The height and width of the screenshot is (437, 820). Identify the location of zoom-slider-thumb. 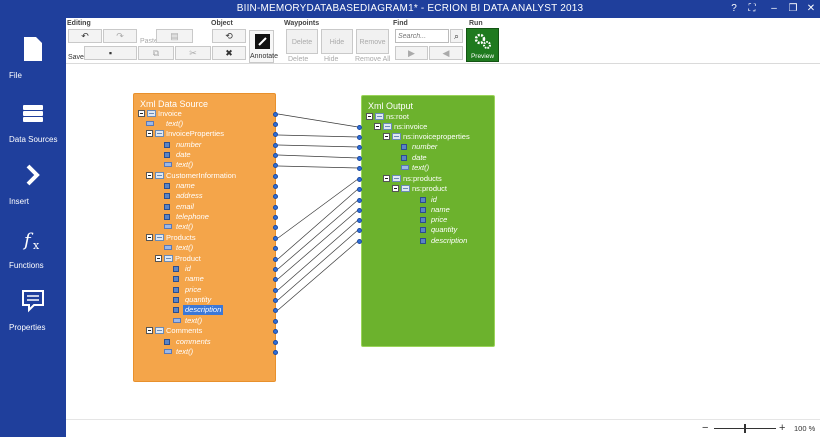
(745, 428).